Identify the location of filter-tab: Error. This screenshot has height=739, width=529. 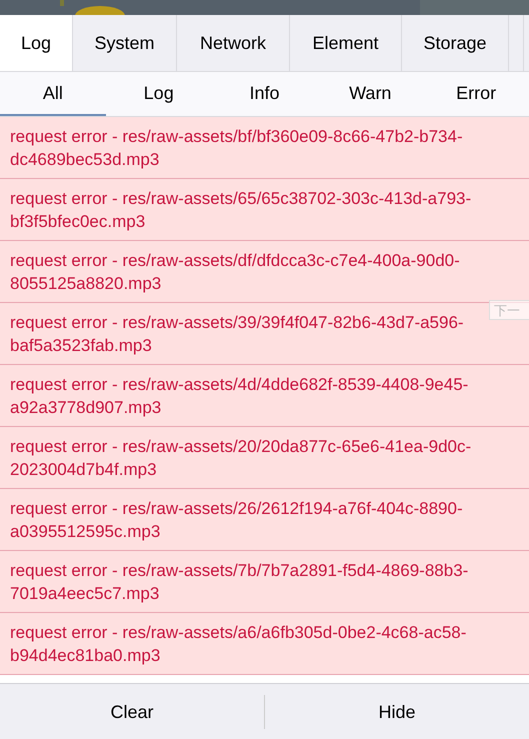
(476, 94).